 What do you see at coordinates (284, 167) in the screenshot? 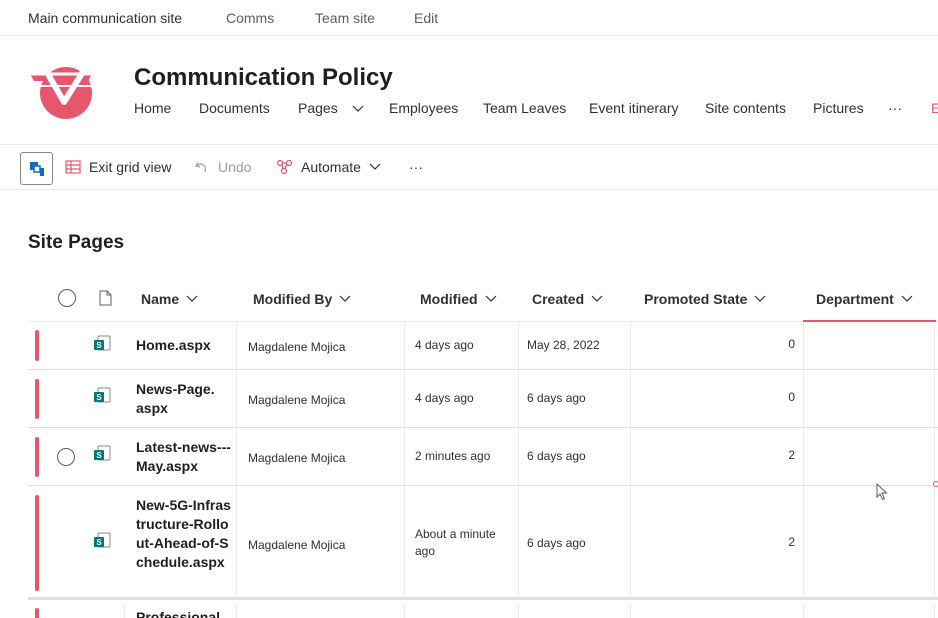
I see `automate-icon` at bounding box center [284, 167].